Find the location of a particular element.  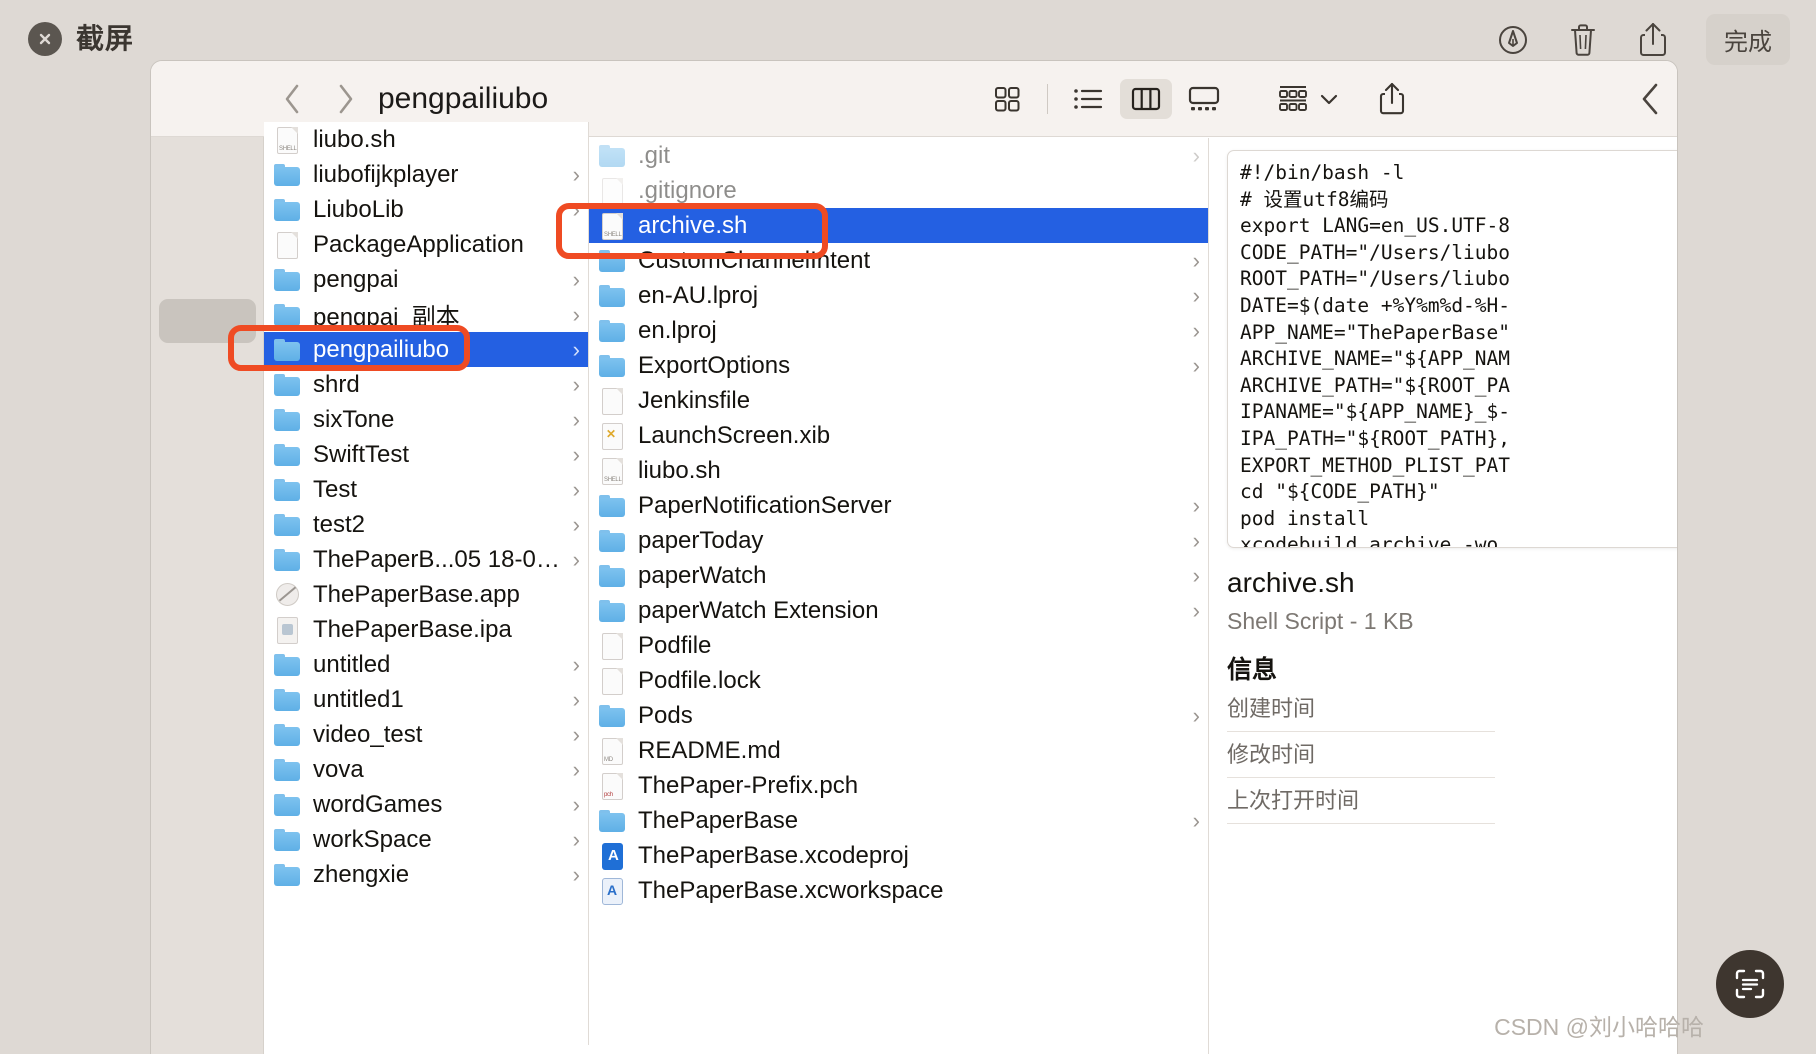

file-row: ThePaperBase › is located at coordinates (898, 820).